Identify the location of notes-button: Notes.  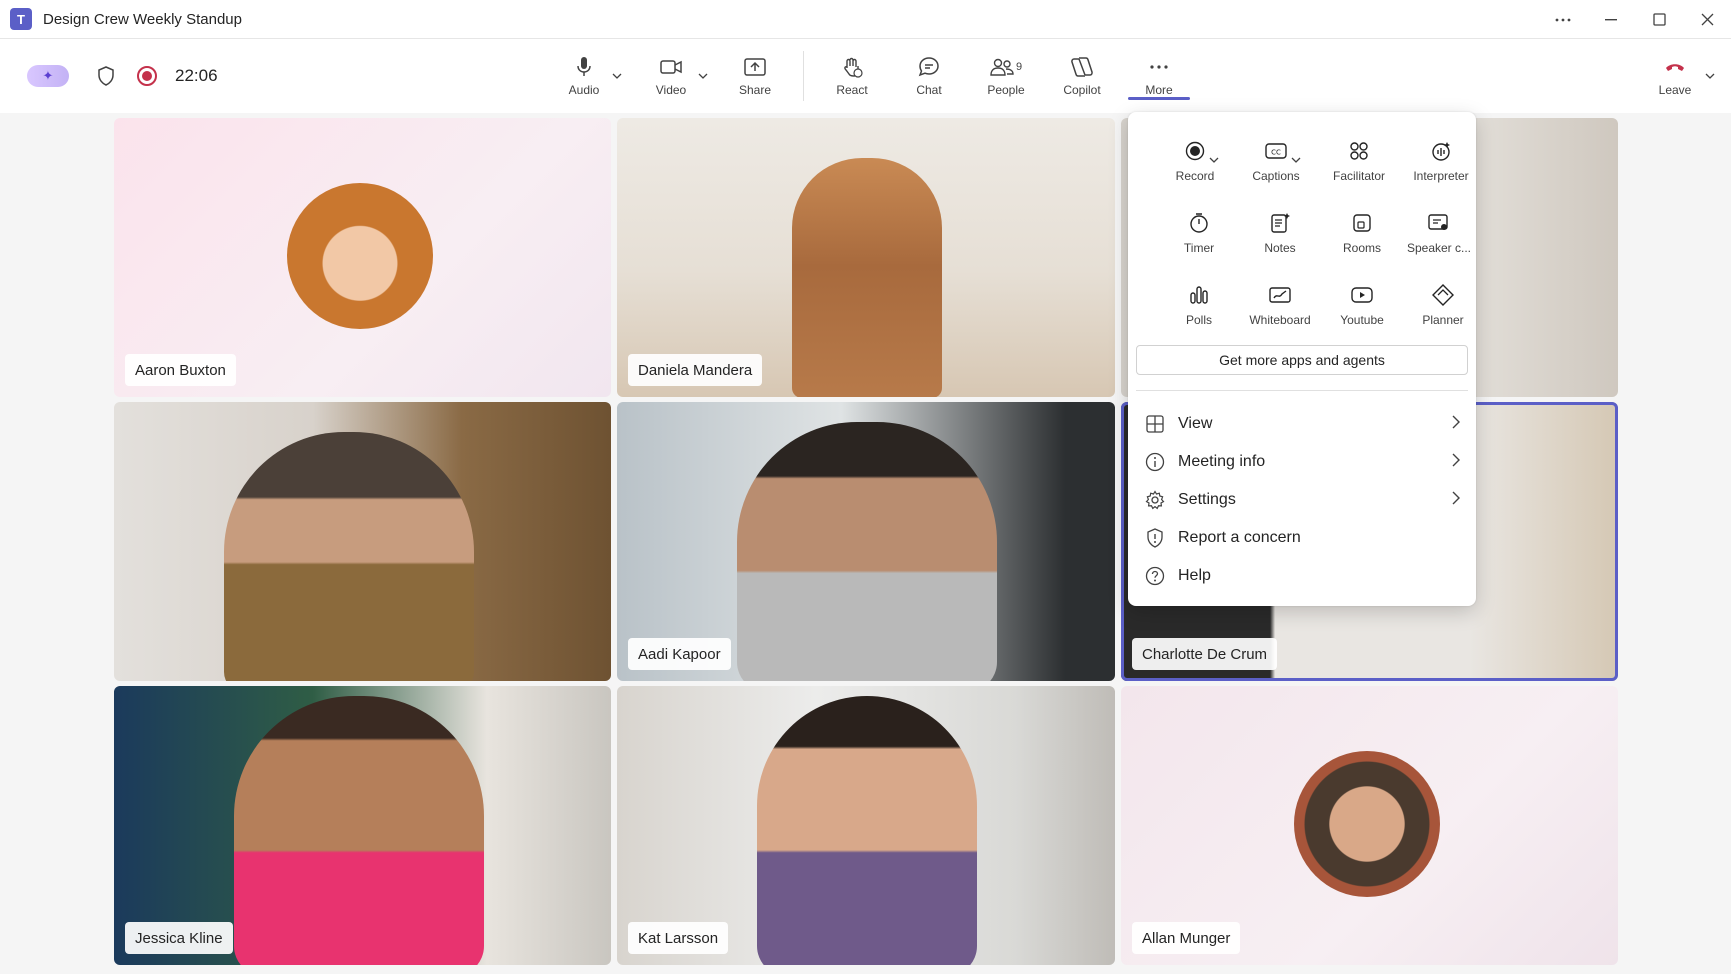
(1280, 234).